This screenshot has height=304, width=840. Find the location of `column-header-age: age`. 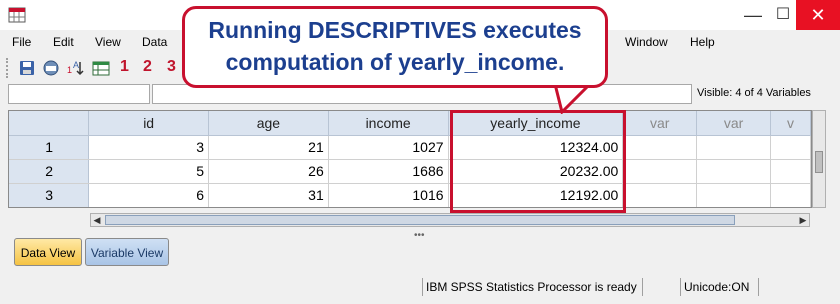

column-header-age: age is located at coordinates (268, 123).